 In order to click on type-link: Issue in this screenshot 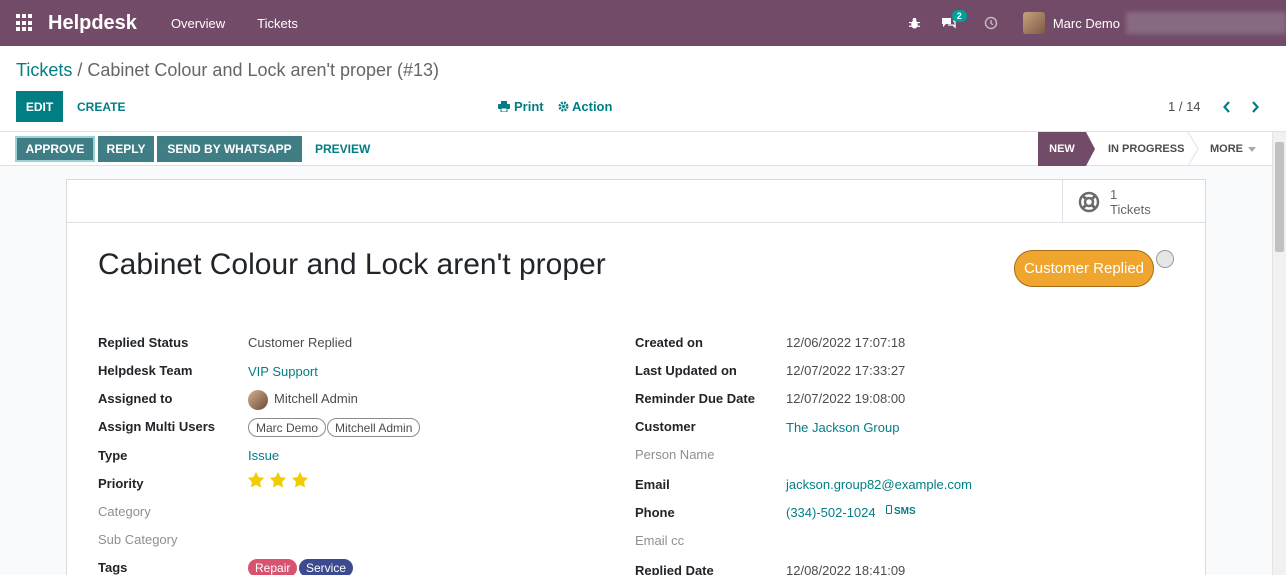, I will do `click(263, 455)`.